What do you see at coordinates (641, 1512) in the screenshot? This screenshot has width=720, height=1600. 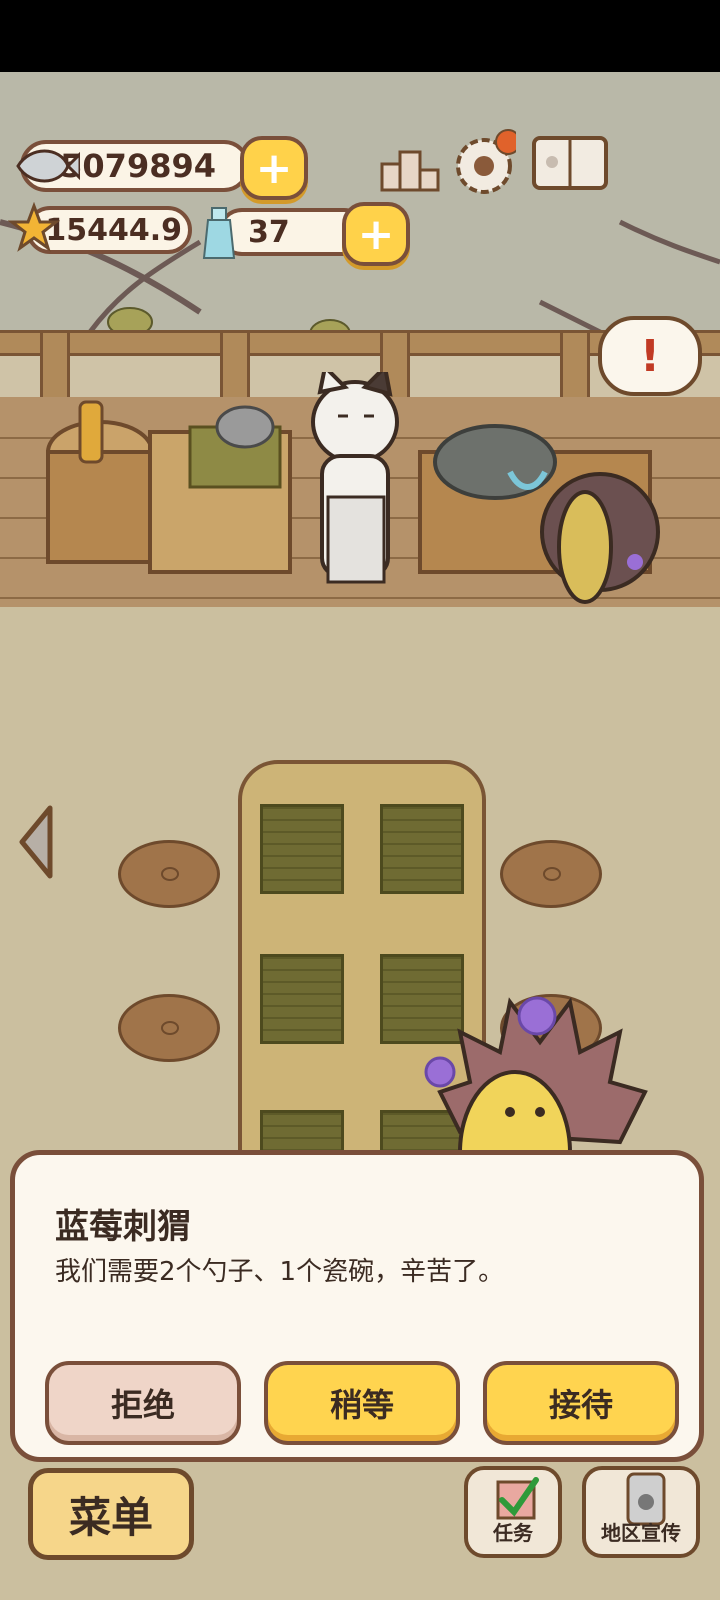 I see `promotion-button: 地区宣传` at bounding box center [641, 1512].